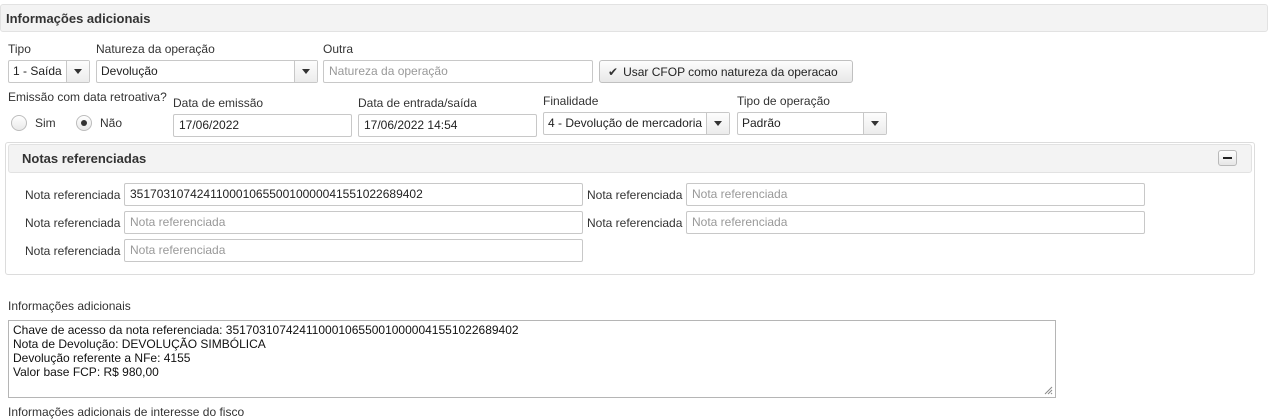 The width and height of the screenshot is (1275, 419). Describe the element at coordinates (571, 101) in the screenshot. I see `finalidade-label: Finalidade` at that location.